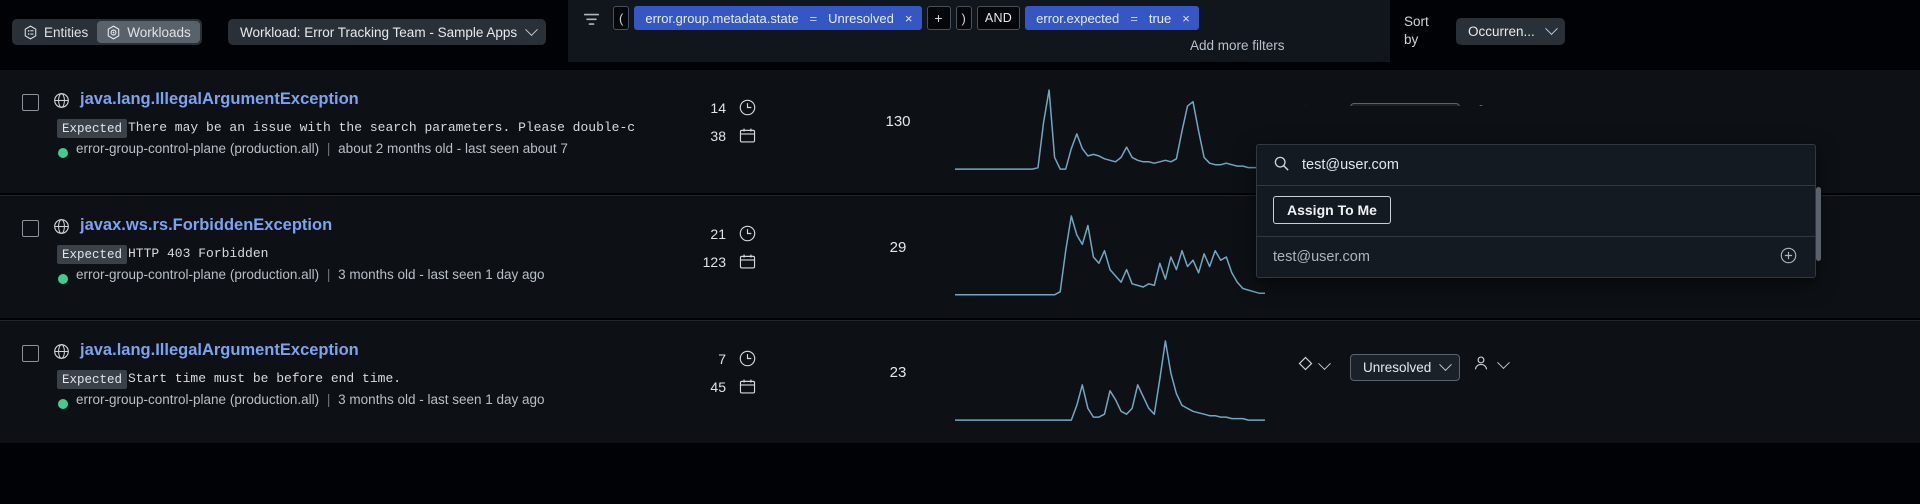  I want to click on occurrence-count: 130, so click(898, 121).